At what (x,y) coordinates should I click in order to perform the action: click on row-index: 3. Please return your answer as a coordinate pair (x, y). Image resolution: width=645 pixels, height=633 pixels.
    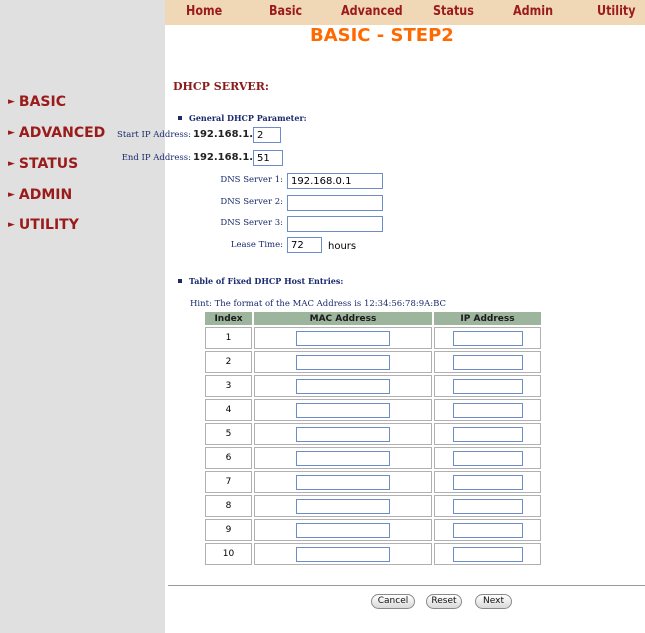
    Looking at the image, I should click on (228, 386).